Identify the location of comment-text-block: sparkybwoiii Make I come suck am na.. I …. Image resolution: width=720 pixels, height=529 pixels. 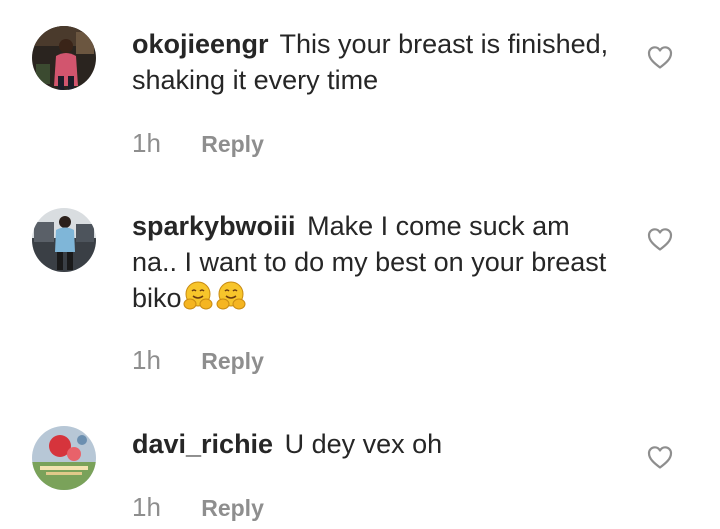
(377, 264).